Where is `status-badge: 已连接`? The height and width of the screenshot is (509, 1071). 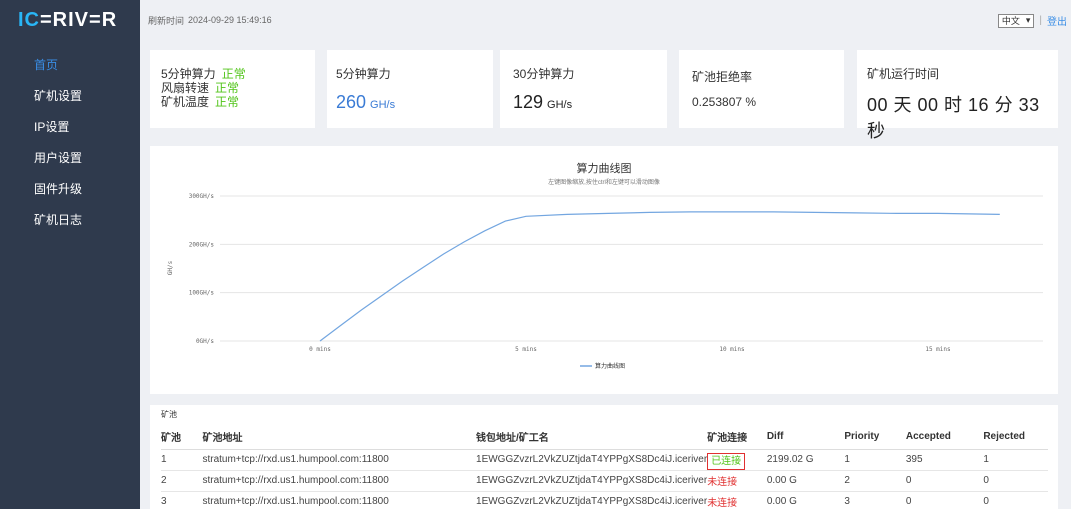
status-badge: 已连接 is located at coordinates (726, 461).